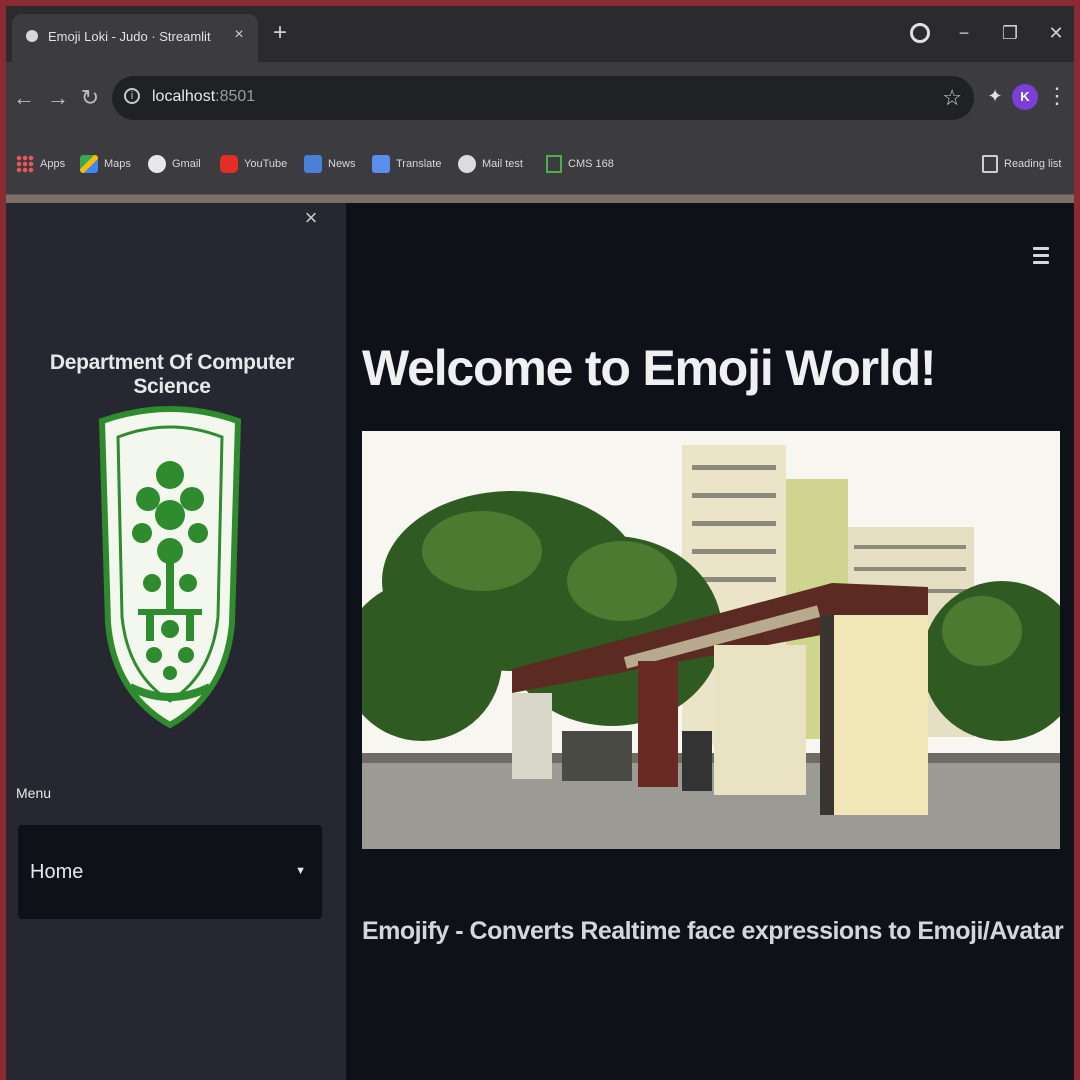 The height and width of the screenshot is (1080, 1080). Describe the element at coordinates (203, 97) in the screenshot. I see `url-text: localhost:8501` at that location.